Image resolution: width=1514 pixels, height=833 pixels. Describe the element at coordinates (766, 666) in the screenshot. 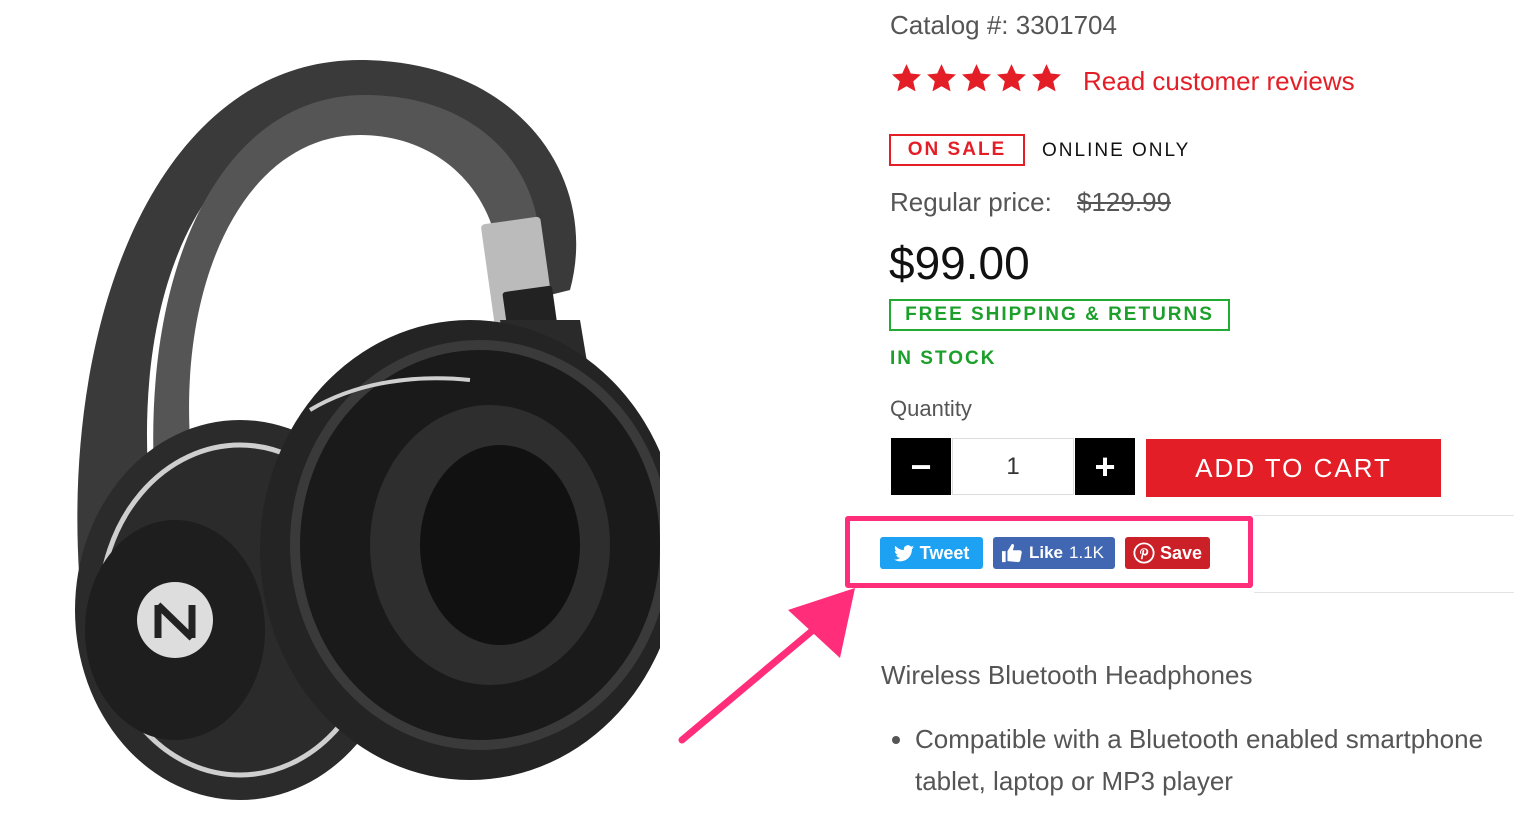

I see `annotation-arrow` at that location.